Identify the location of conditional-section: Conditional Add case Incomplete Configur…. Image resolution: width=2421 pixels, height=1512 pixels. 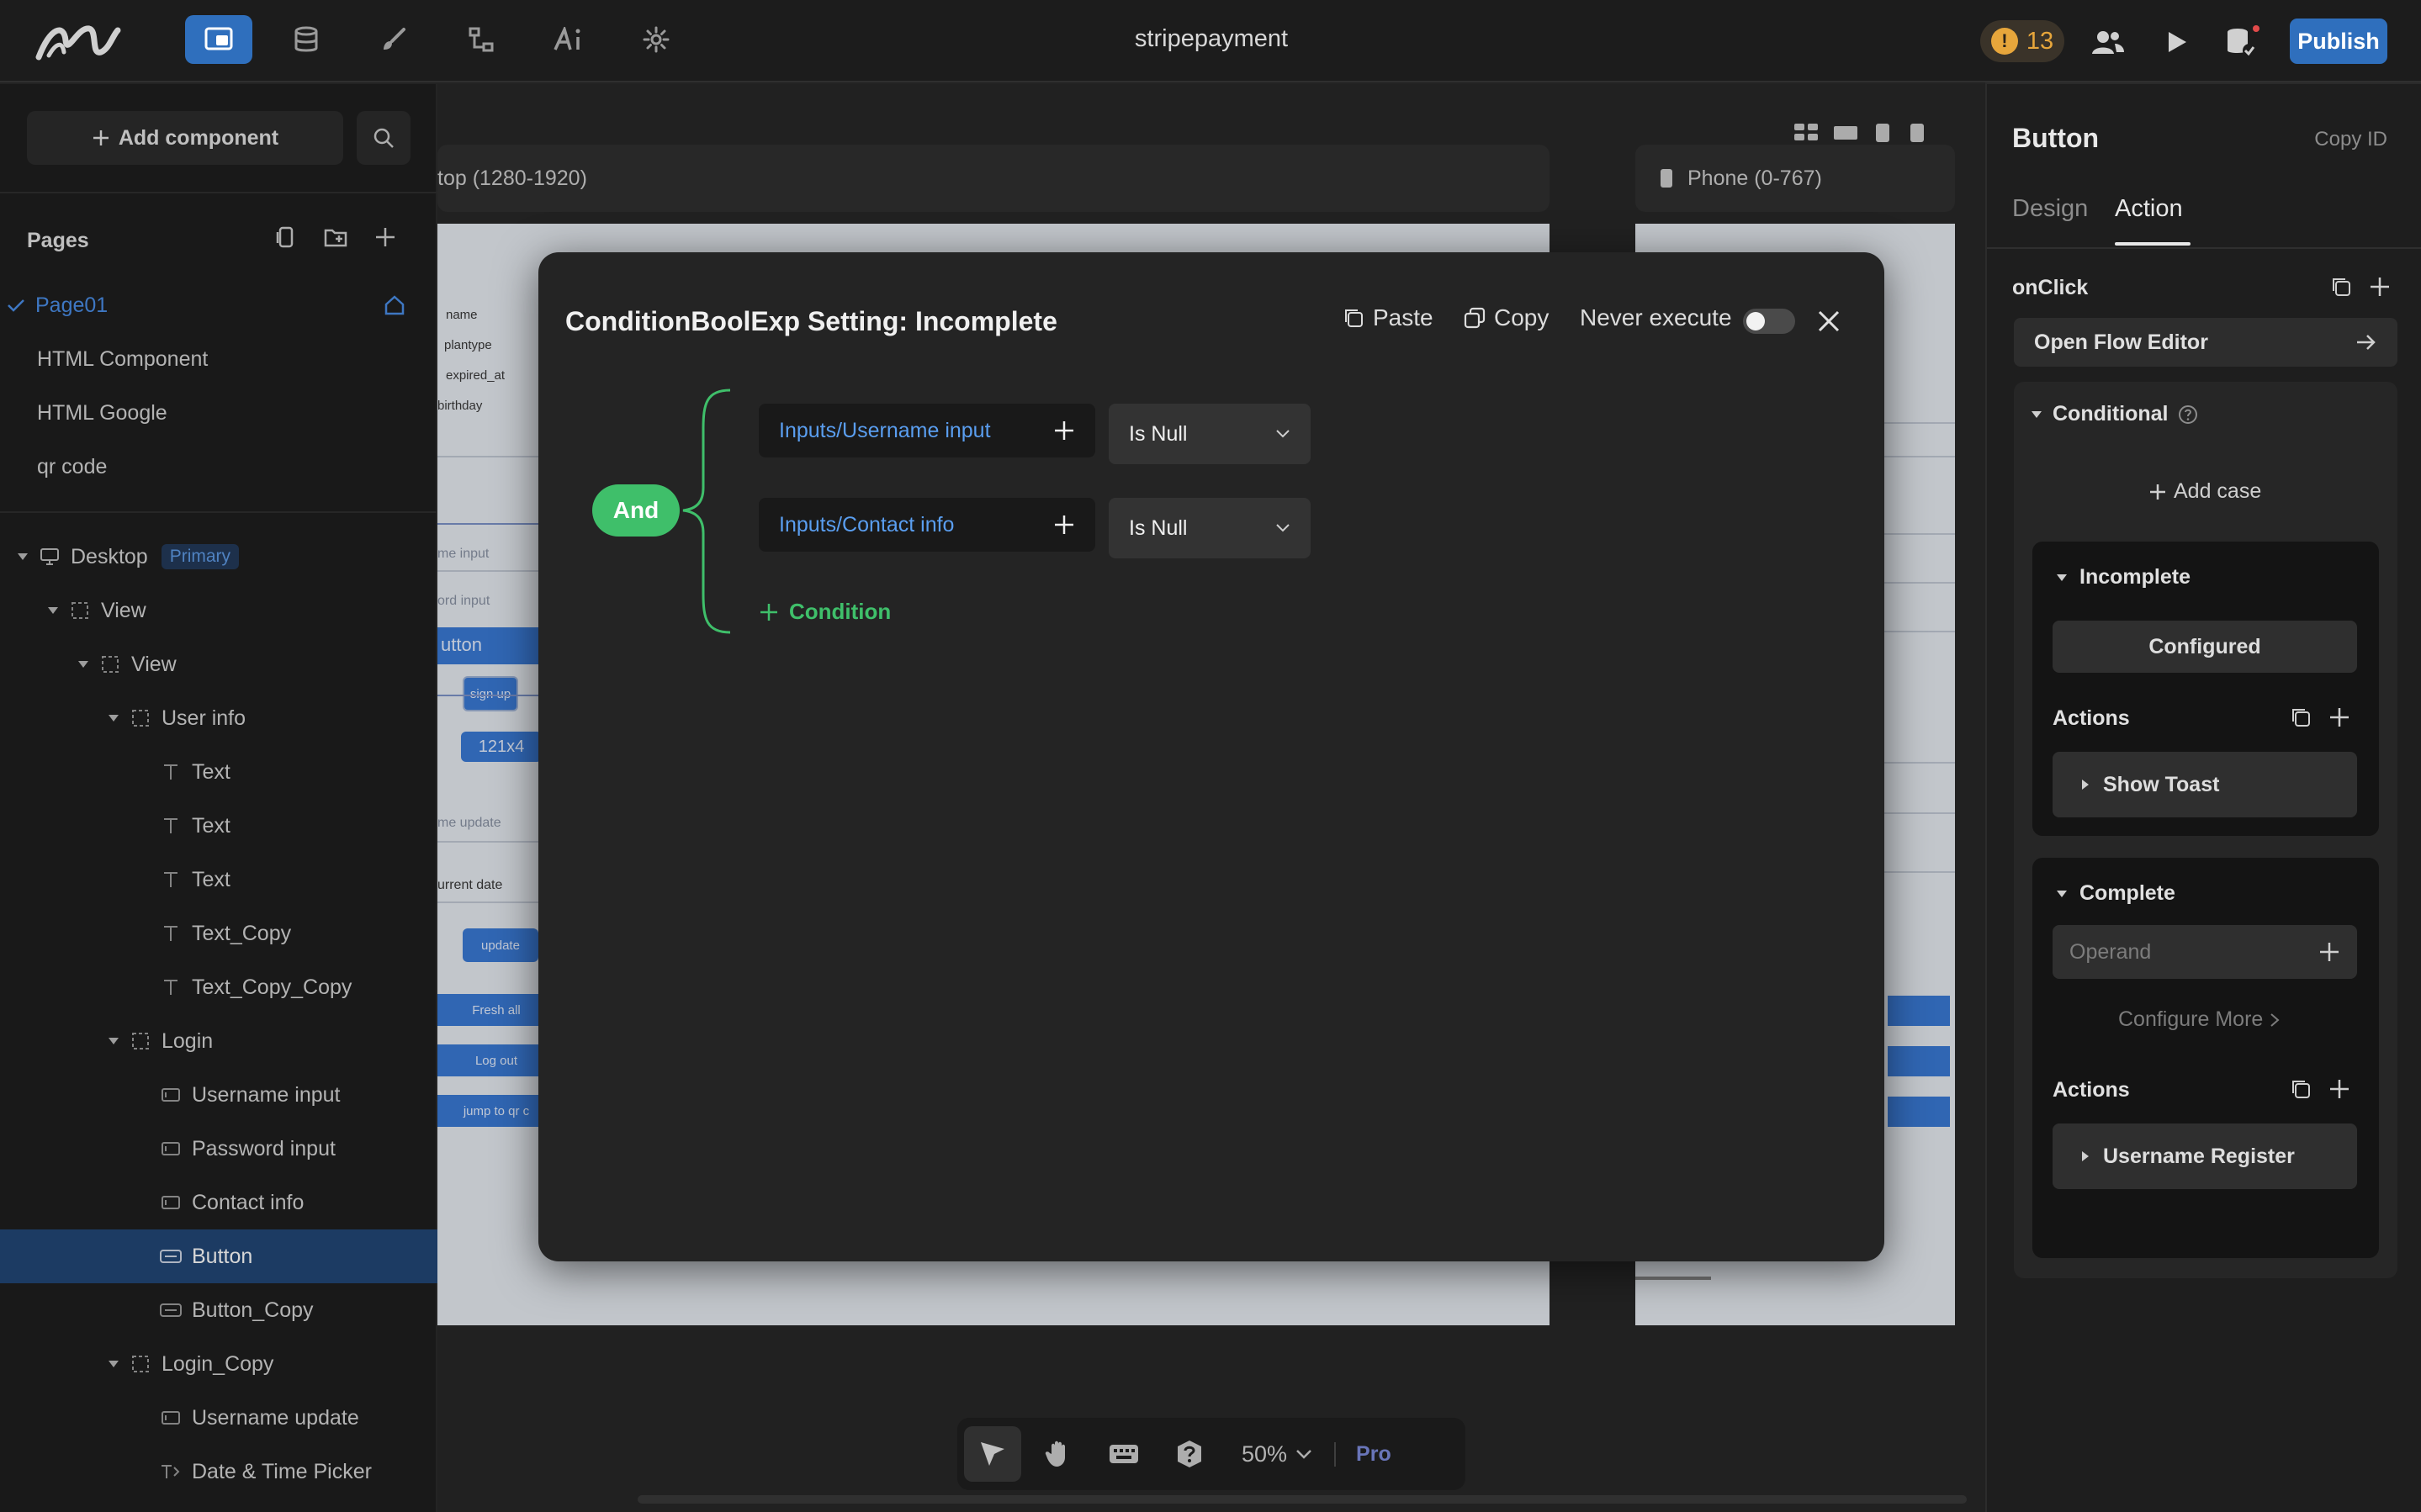
(2205, 830).